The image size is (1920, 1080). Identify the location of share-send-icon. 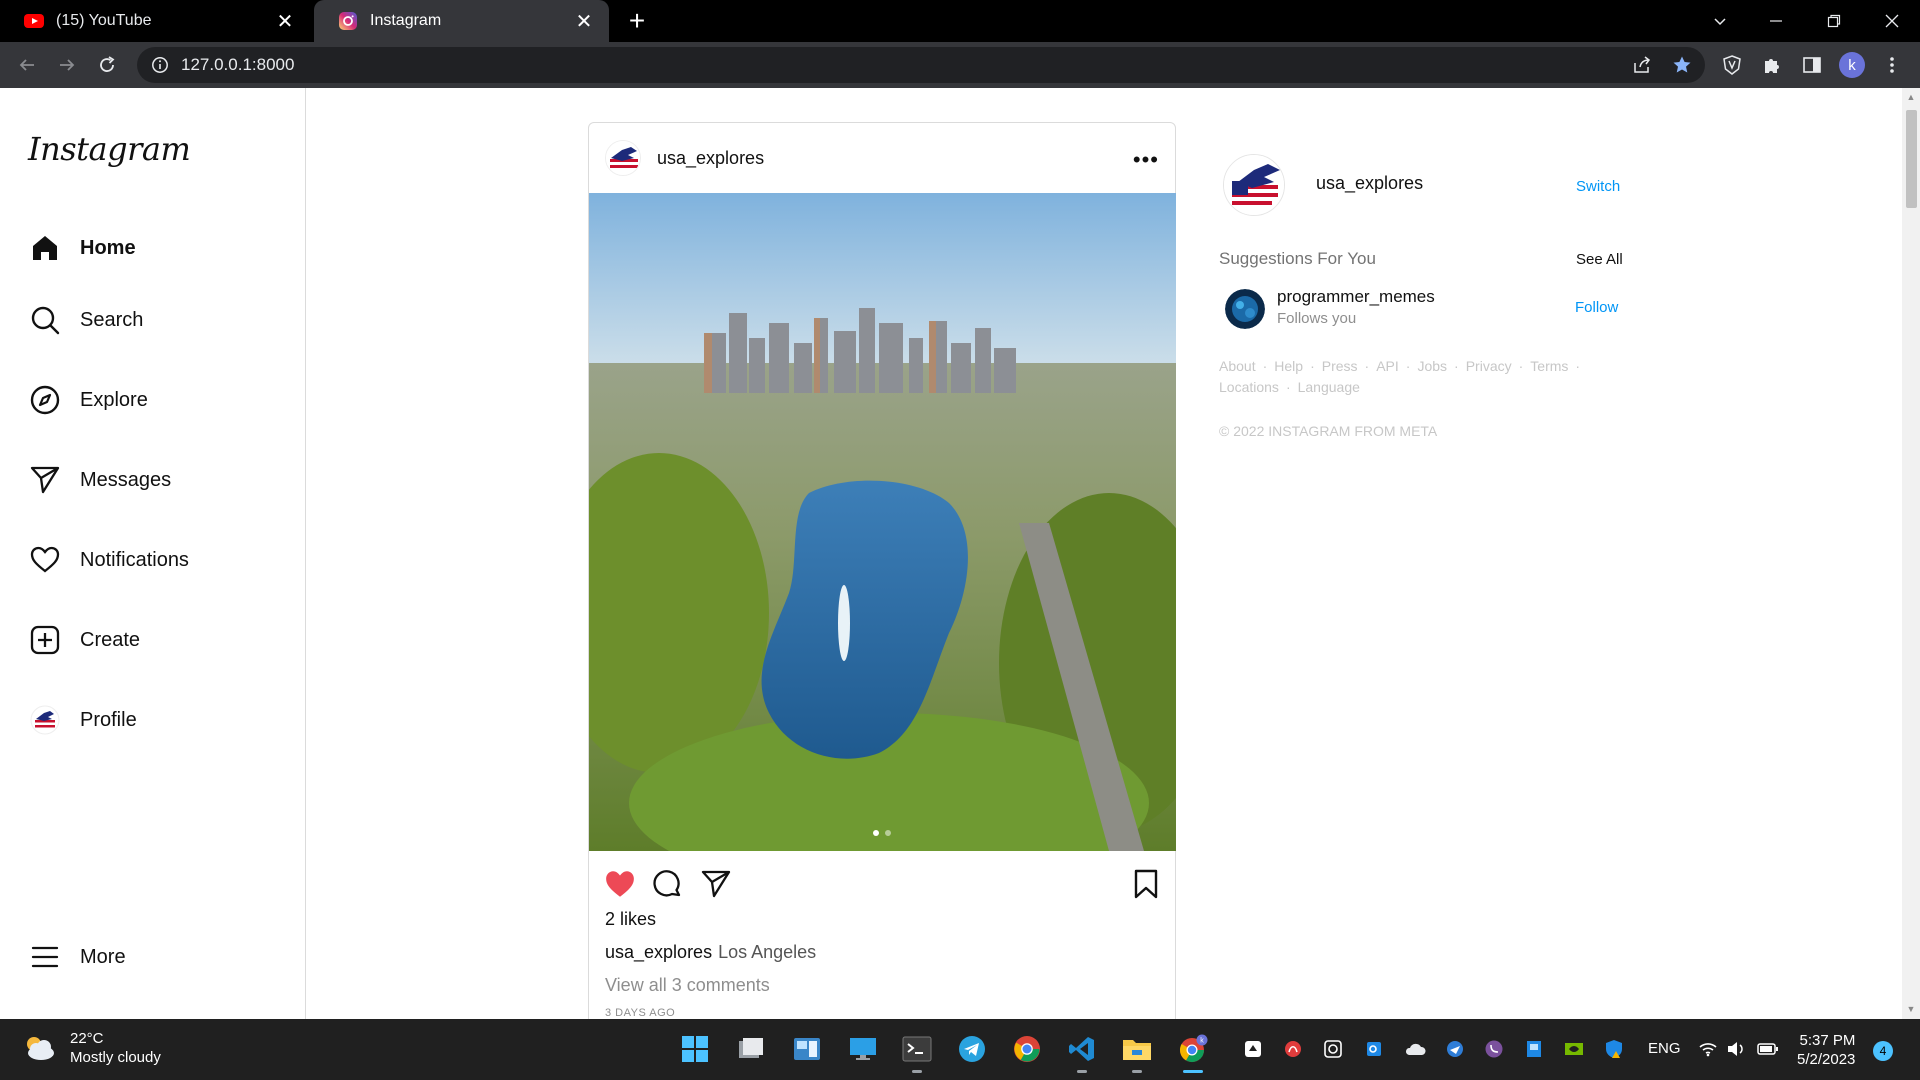
(716, 884).